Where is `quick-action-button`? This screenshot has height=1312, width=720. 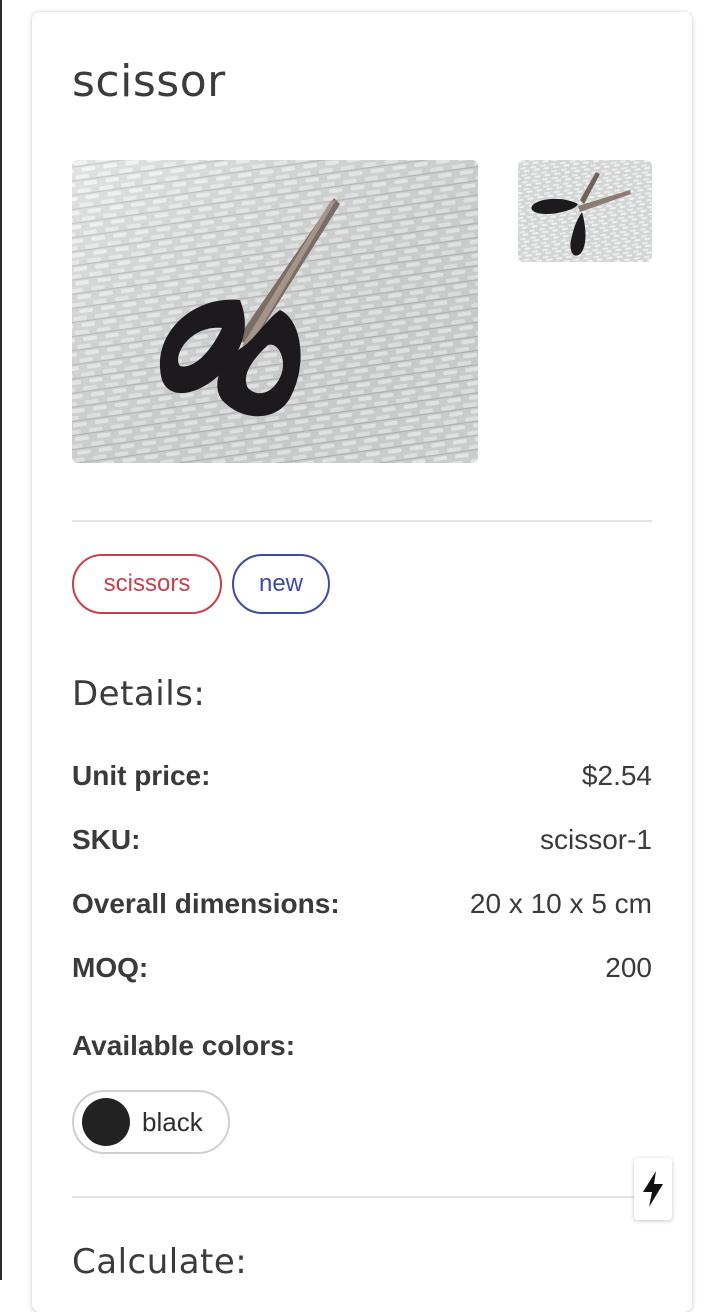 quick-action-button is located at coordinates (653, 1189).